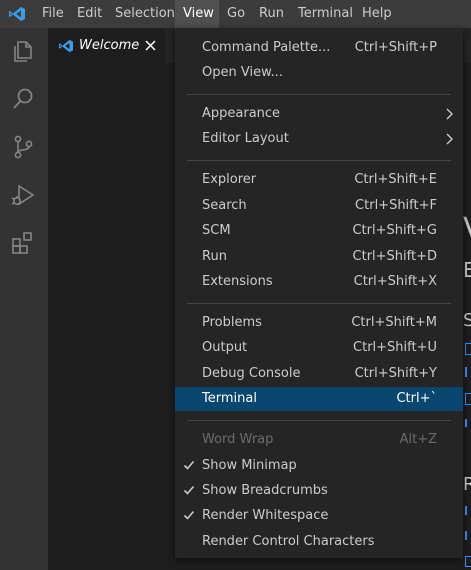 Image resolution: width=471 pixels, height=570 pixels. I want to click on menu-item-label: Render Whitespace, so click(265, 515).